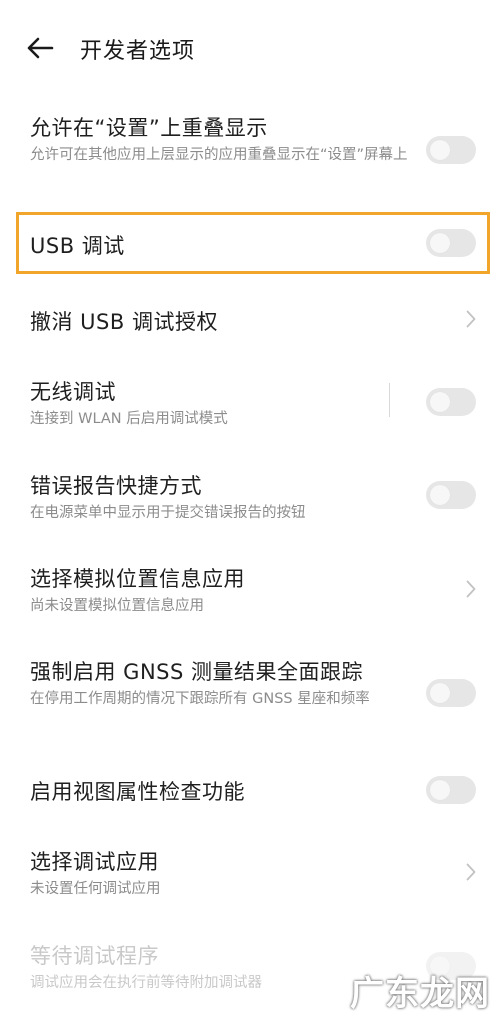  I want to click on usb-debugging-toggle, so click(451, 243).